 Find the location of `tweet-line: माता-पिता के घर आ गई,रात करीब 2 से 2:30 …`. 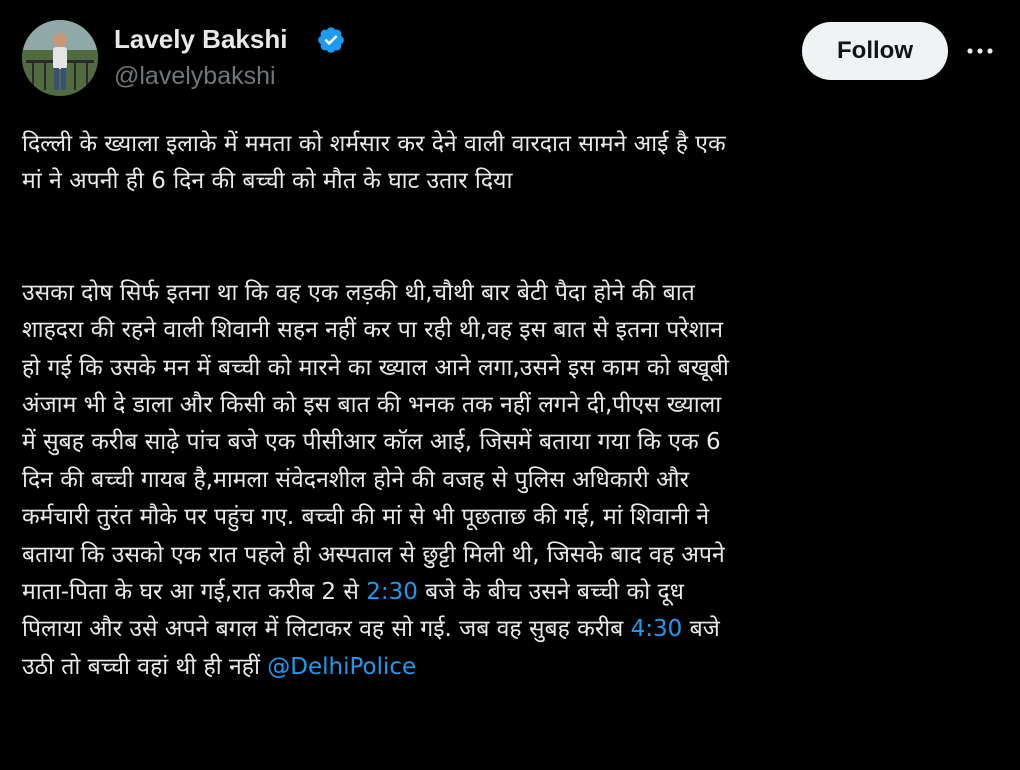

tweet-line: माता-पिता के घर आ गई,रात करीब 2 से 2:30 … is located at coordinates (517, 592).